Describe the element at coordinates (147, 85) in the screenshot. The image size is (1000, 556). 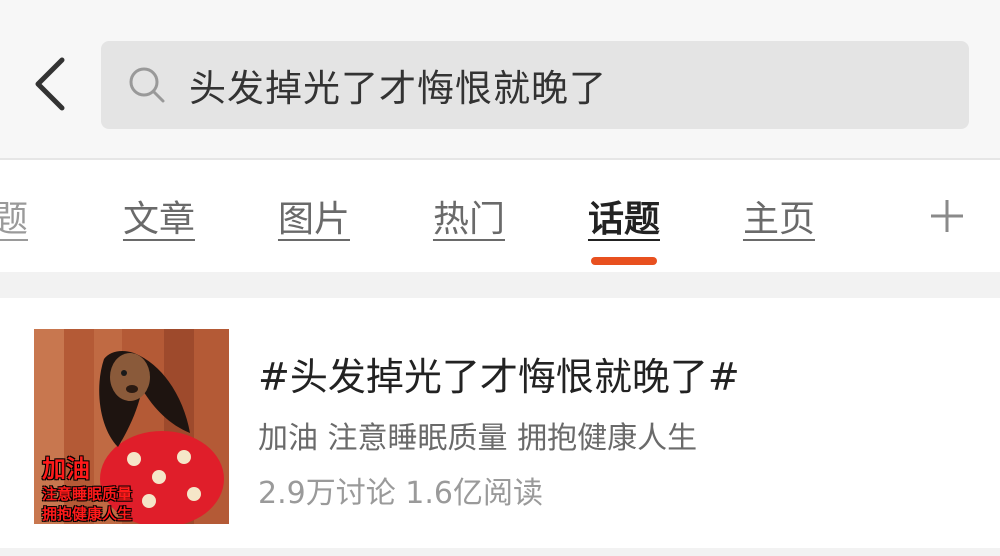
I see `search-icon` at that location.